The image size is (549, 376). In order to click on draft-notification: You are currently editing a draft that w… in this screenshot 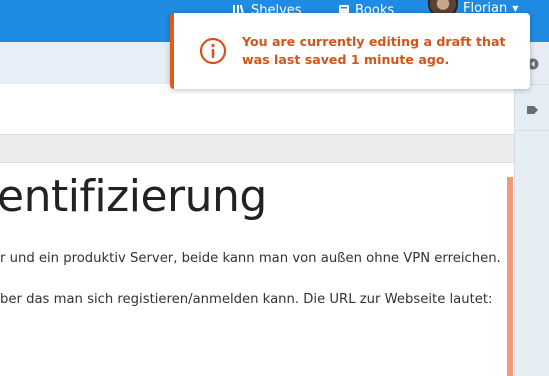, I will do `click(350, 51)`.